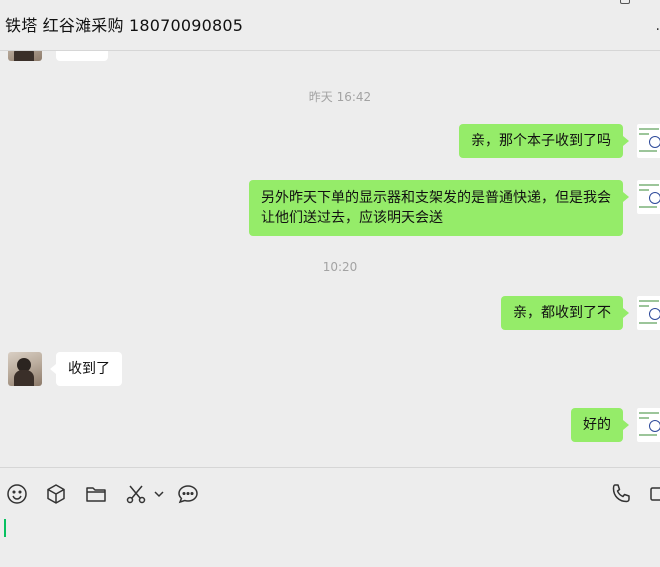  What do you see at coordinates (436, 198) in the screenshot?
I see `message-line: 另外昨天下单的显示器和支架发的是普通快递，但是我会` at bounding box center [436, 198].